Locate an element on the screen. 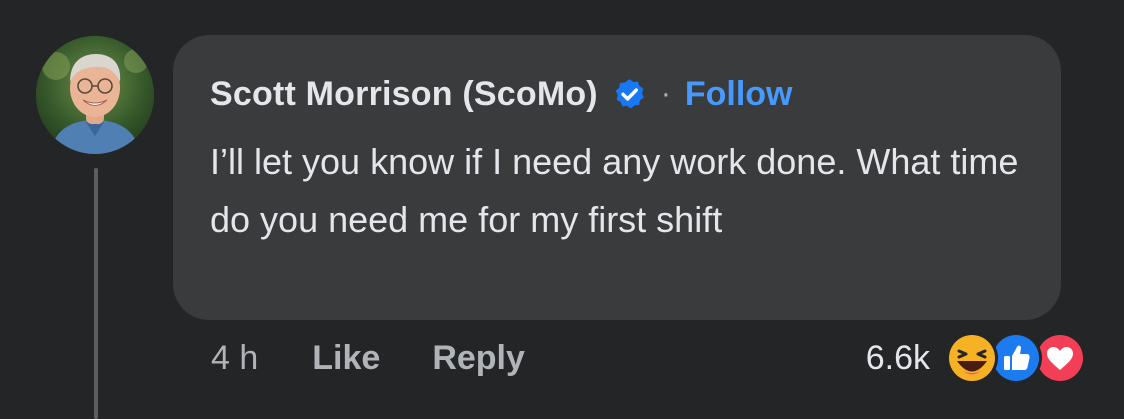 The image size is (1124, 419). comment-header: Scott Morrison (ScoMo) · Follow is located at coordinates (501, 94).